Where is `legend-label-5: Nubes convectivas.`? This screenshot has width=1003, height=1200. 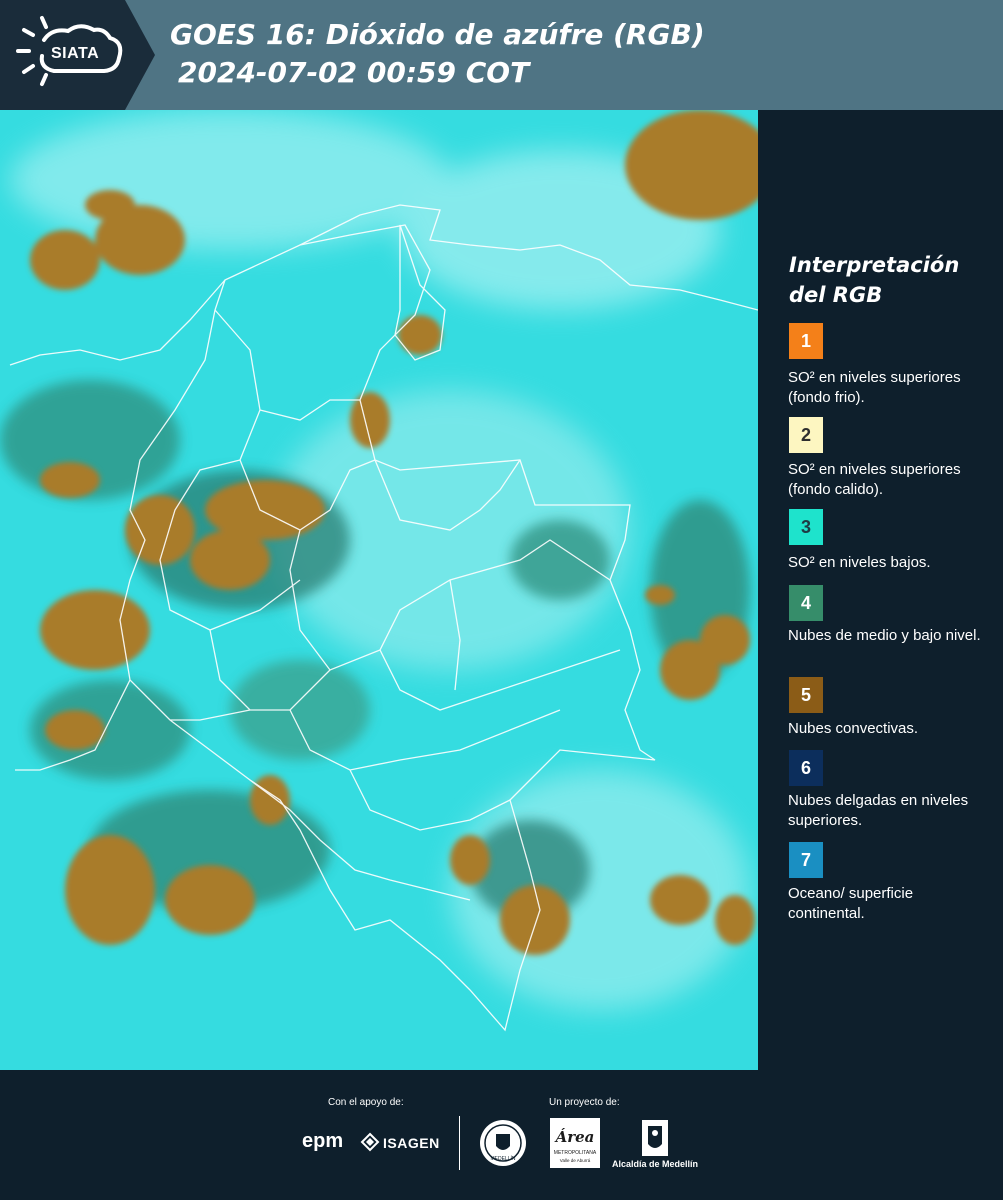
legend-label-5: Nubes convectivas. is located at coordinates (853, 728).